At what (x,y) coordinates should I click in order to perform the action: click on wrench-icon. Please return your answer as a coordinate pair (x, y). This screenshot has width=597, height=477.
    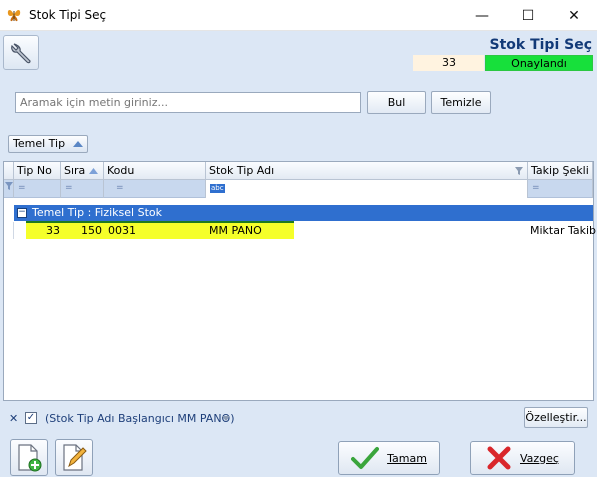
    Looking at the image, I should click on (21, 52).